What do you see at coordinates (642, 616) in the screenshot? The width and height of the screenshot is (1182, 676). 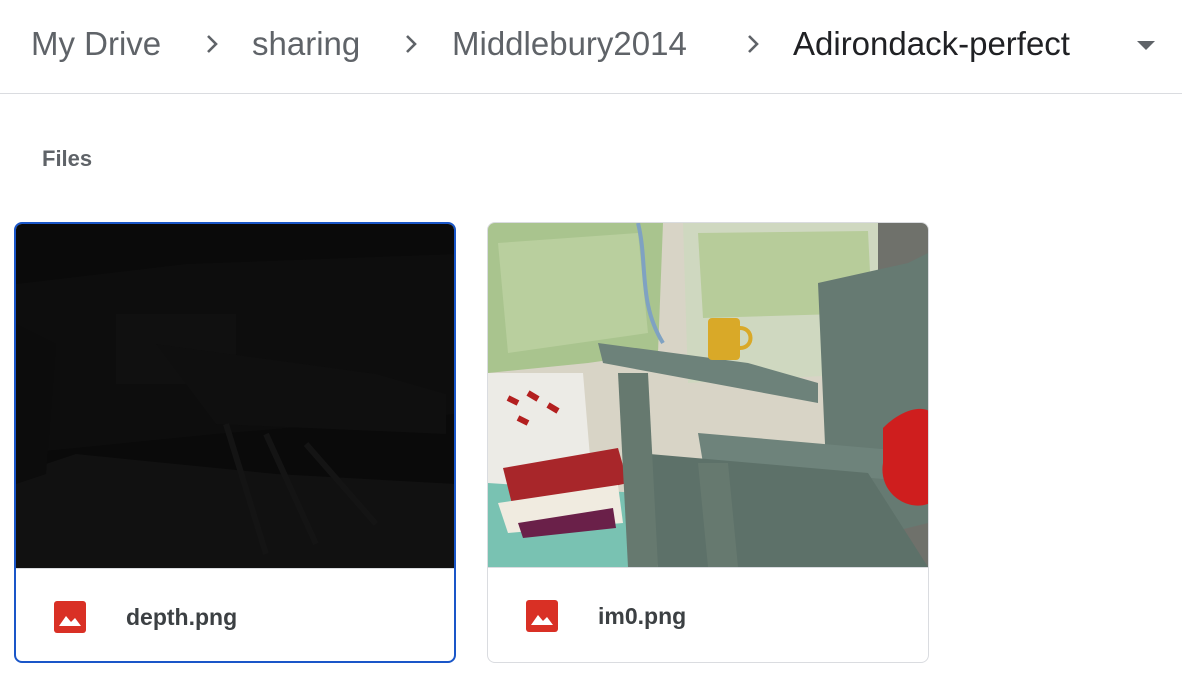 I see `file-name: im0.png` at bounding box center [642, 616].